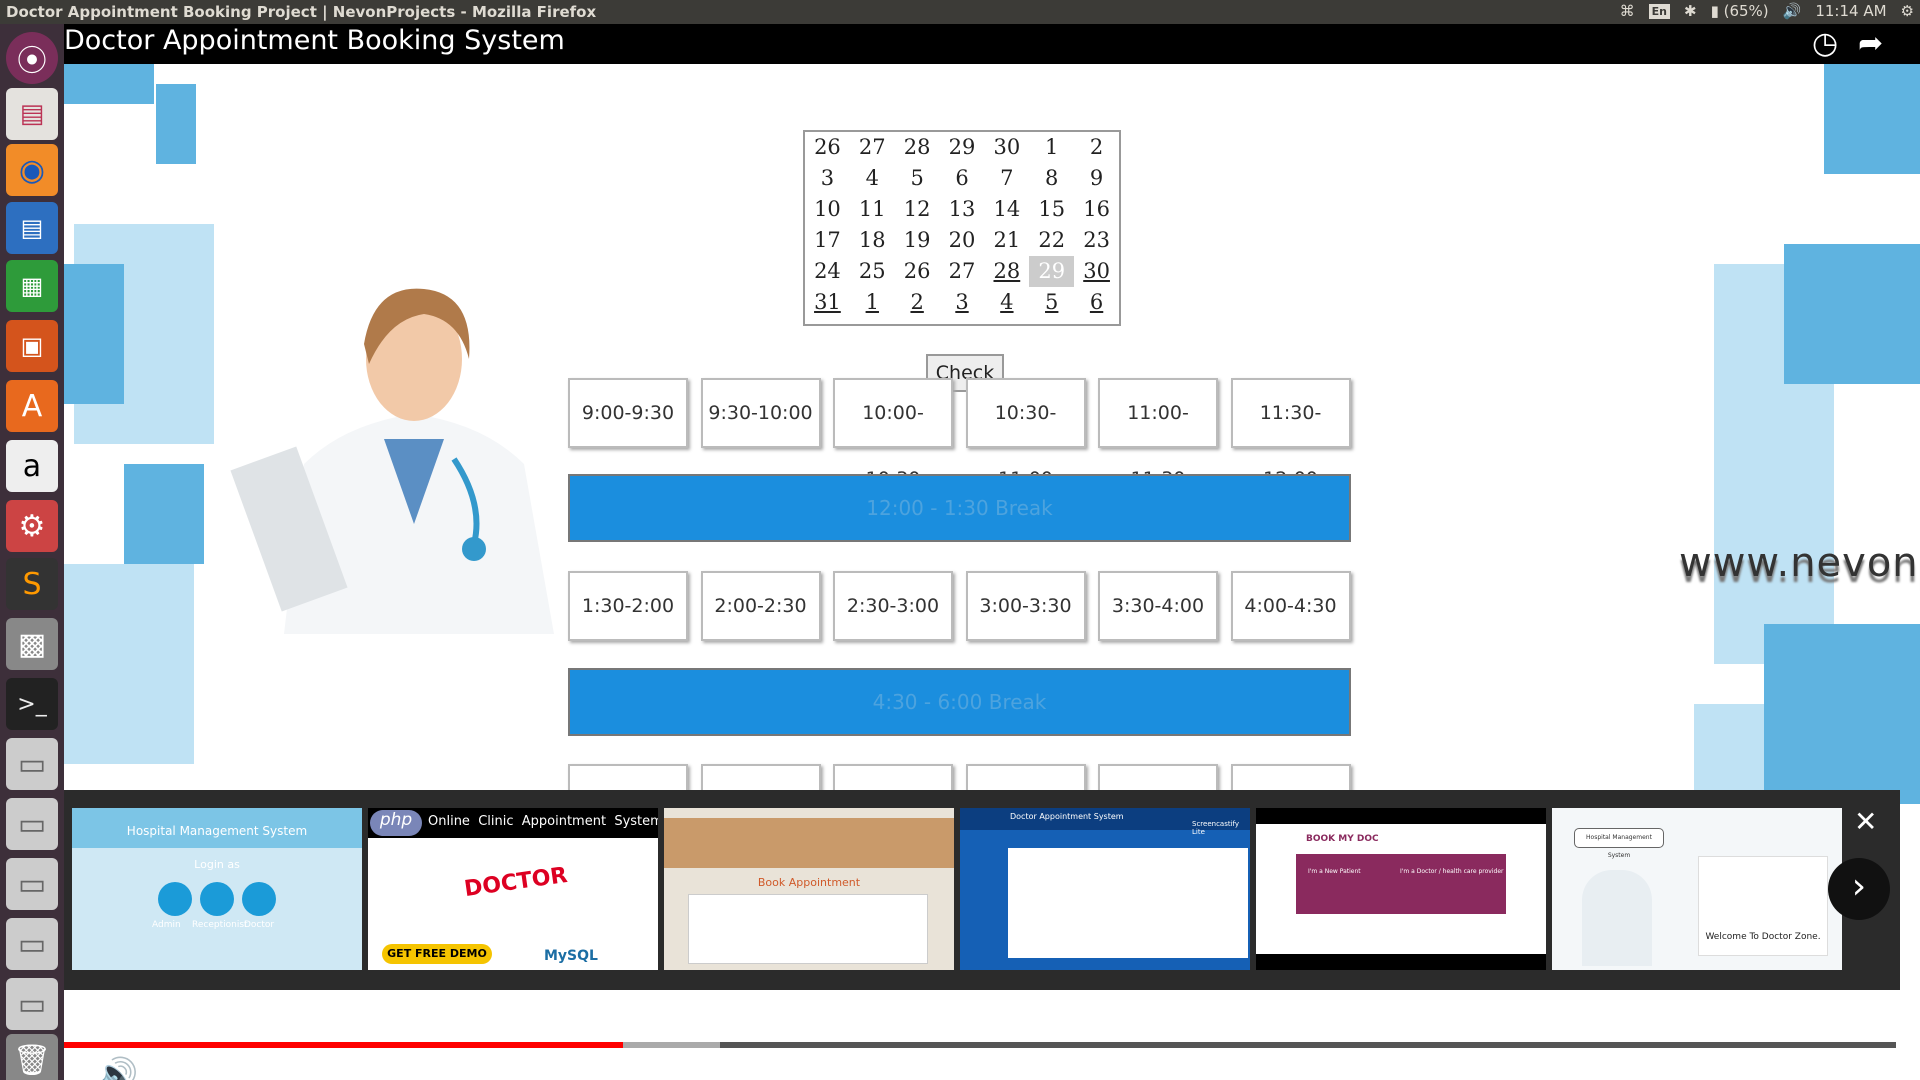 This screenshot has height=1080, width=1920. Describe the element at coordinates (314, 40) in the screenshot. I see `video-title: Doctor Appointment Booking System` at that location.